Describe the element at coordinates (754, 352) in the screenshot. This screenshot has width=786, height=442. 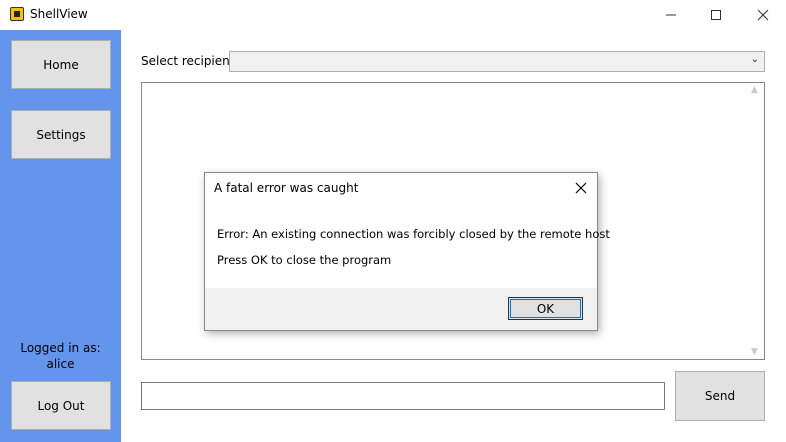
I see `scroll-down-icon: ▼` at that location.